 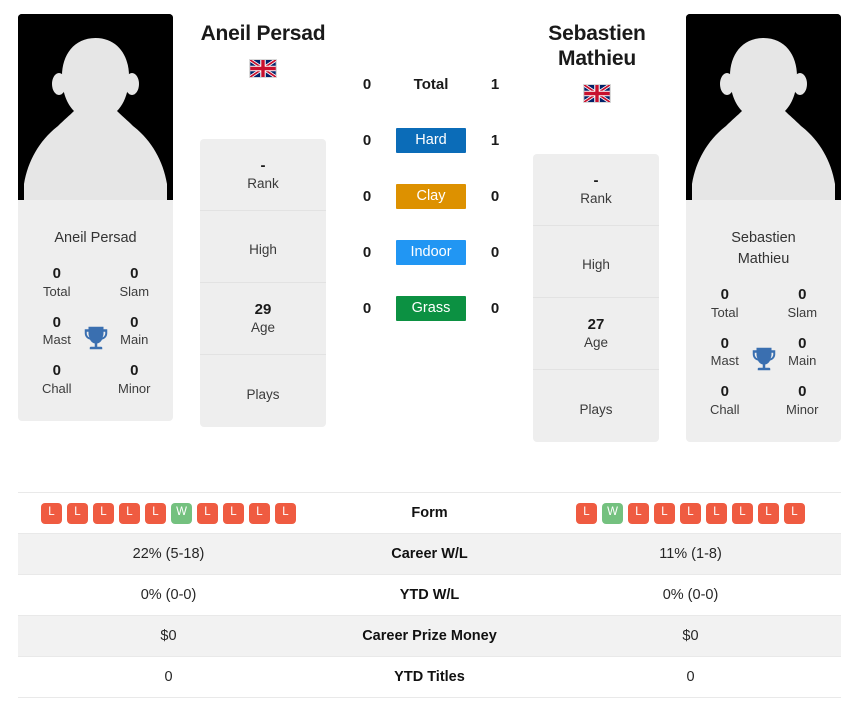 I want to click on row-label-ytd-titles: YTD Titles, so click(x=429, y=677).